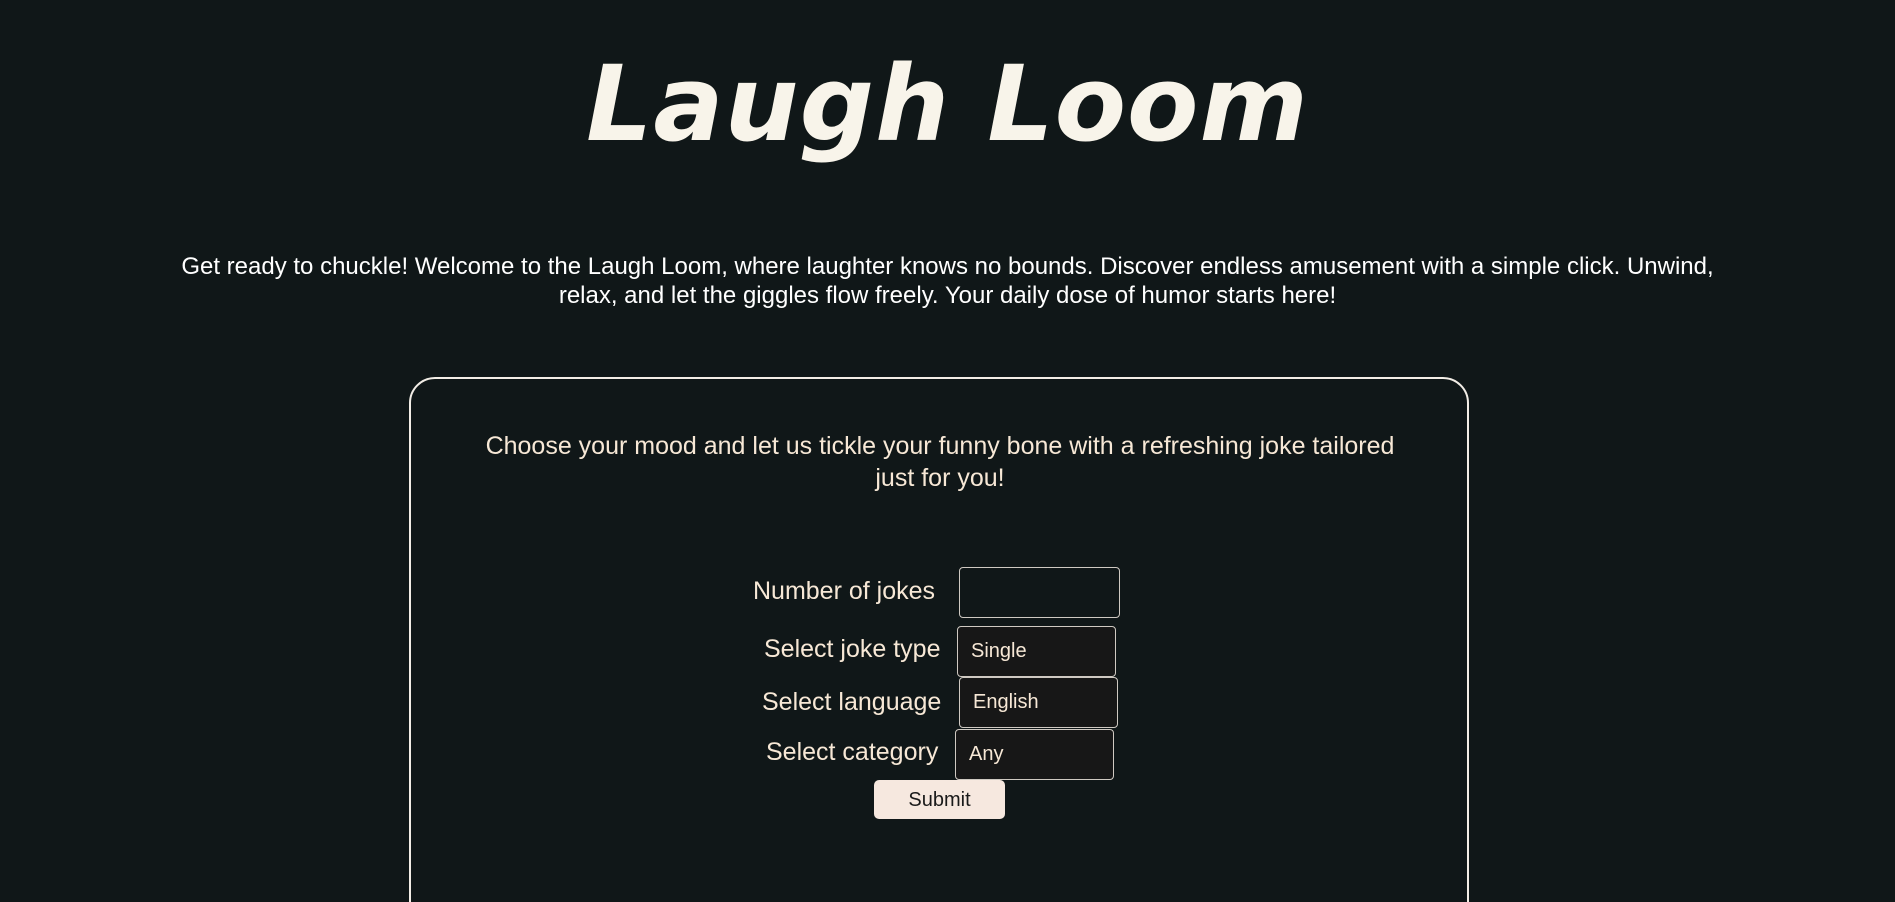 This screenshot has height=902, width=1895. Describe the element at coordinates (939, 799) in the screenshot. I see `submit-button: Submit` at that location.